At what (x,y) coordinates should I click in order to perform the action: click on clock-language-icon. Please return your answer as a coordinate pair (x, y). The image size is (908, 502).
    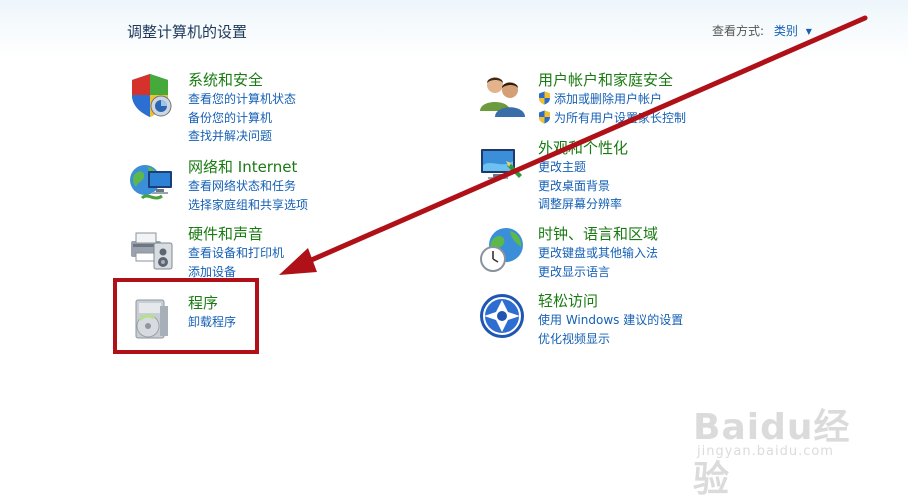
    Looking at the image, I should click on (502, 249).